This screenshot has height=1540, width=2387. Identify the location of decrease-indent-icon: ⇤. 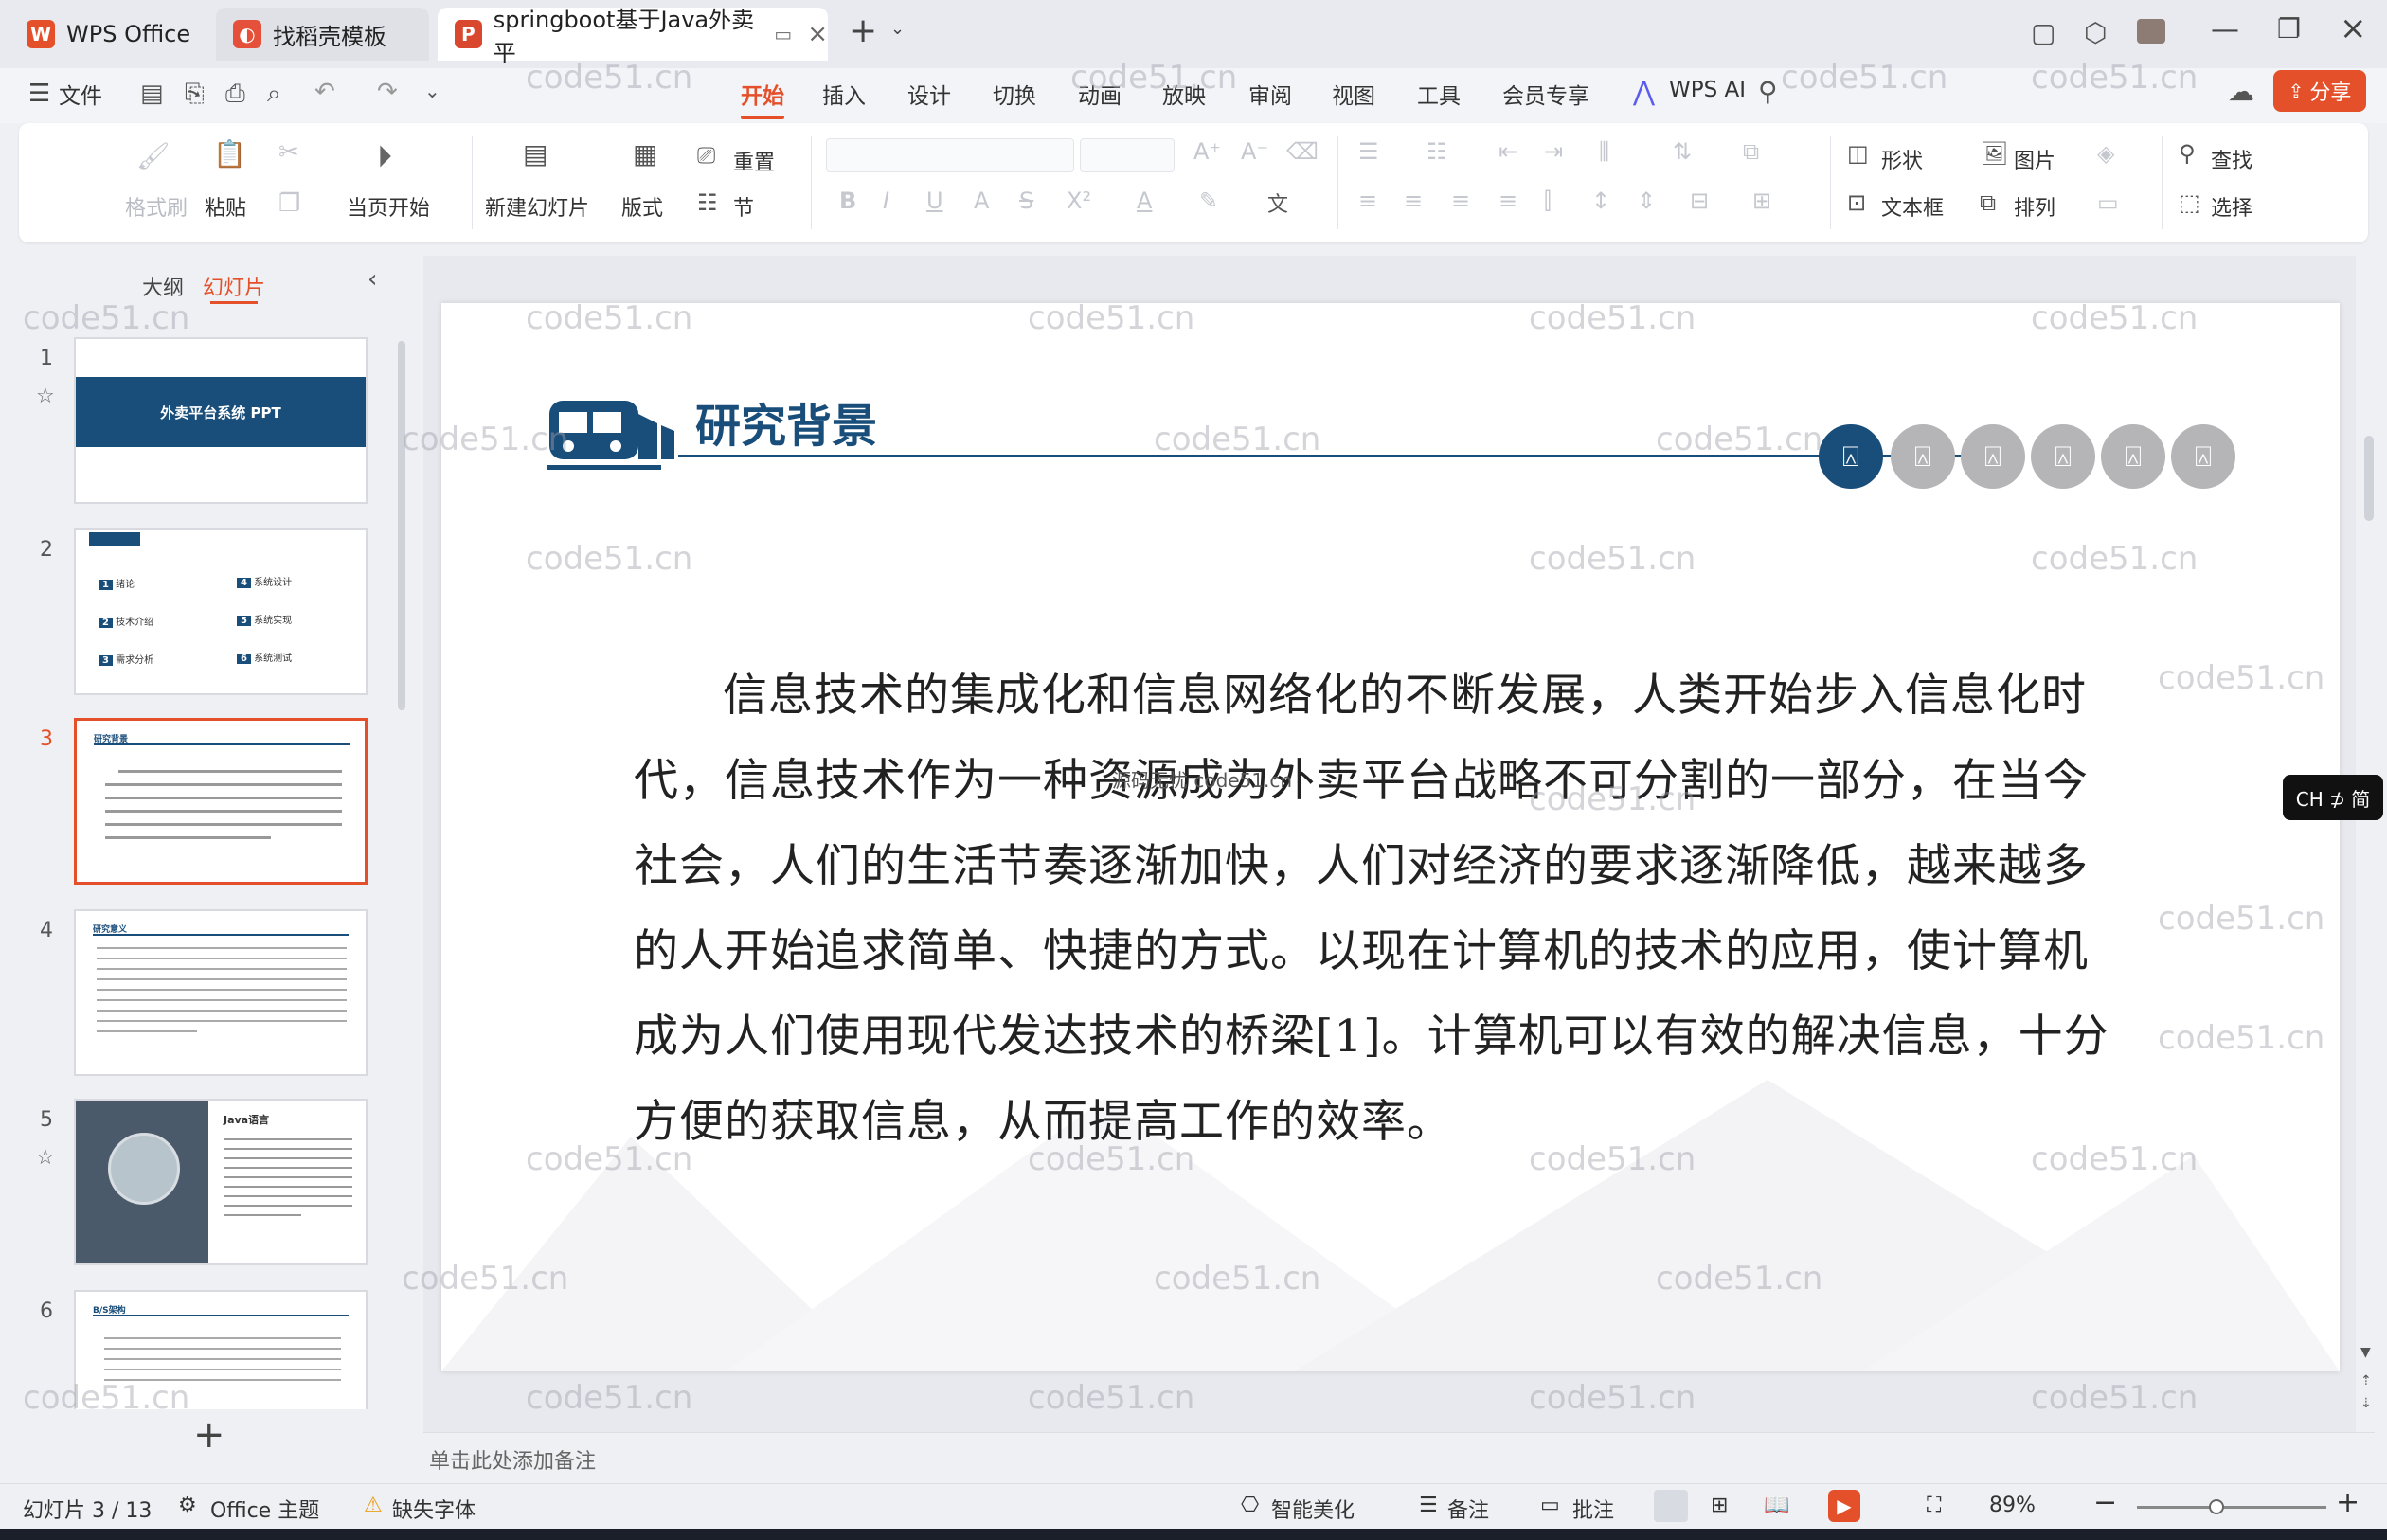
(1508, 151).